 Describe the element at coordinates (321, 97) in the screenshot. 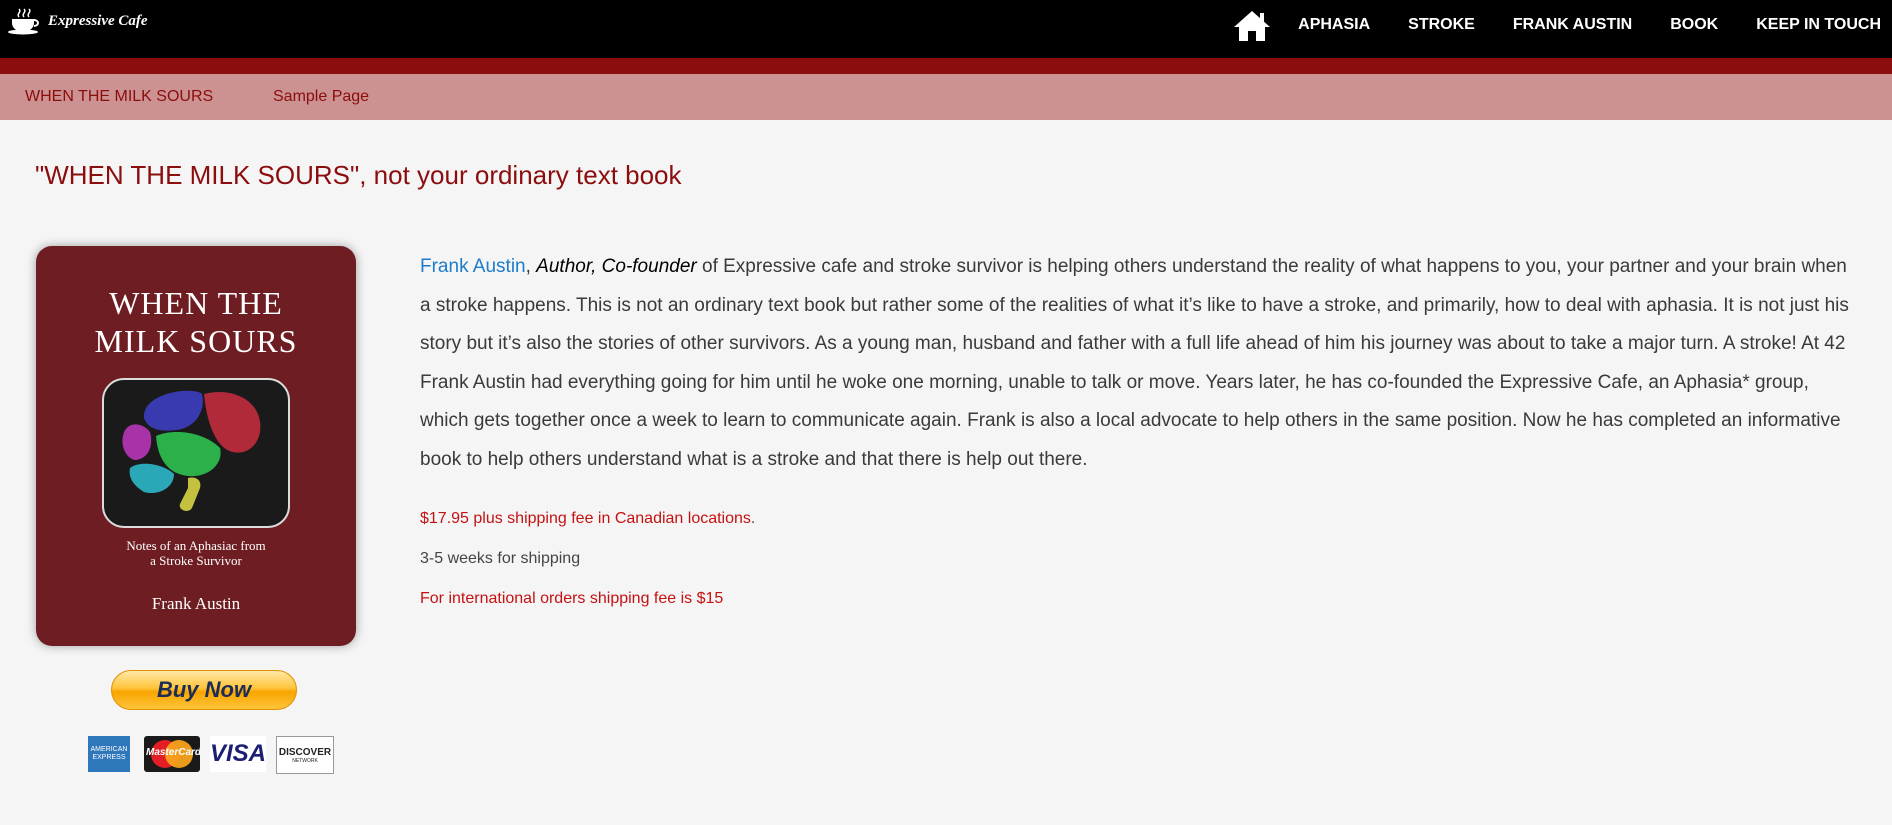

I see `subnav-sample-page: Sample Page` at that location.